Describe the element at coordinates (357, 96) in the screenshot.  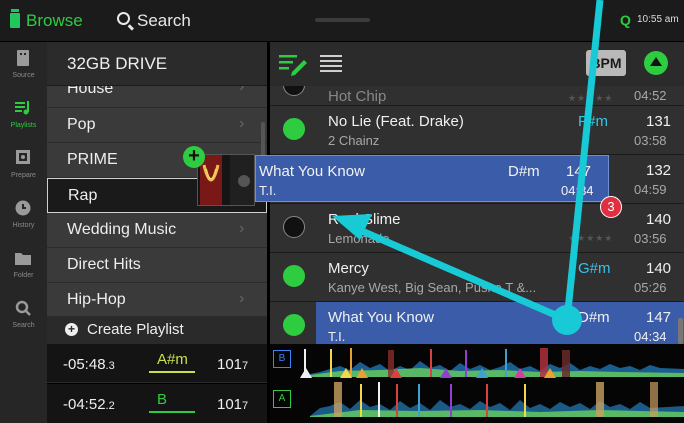
I see `track-title: Hot Chip` at that location.